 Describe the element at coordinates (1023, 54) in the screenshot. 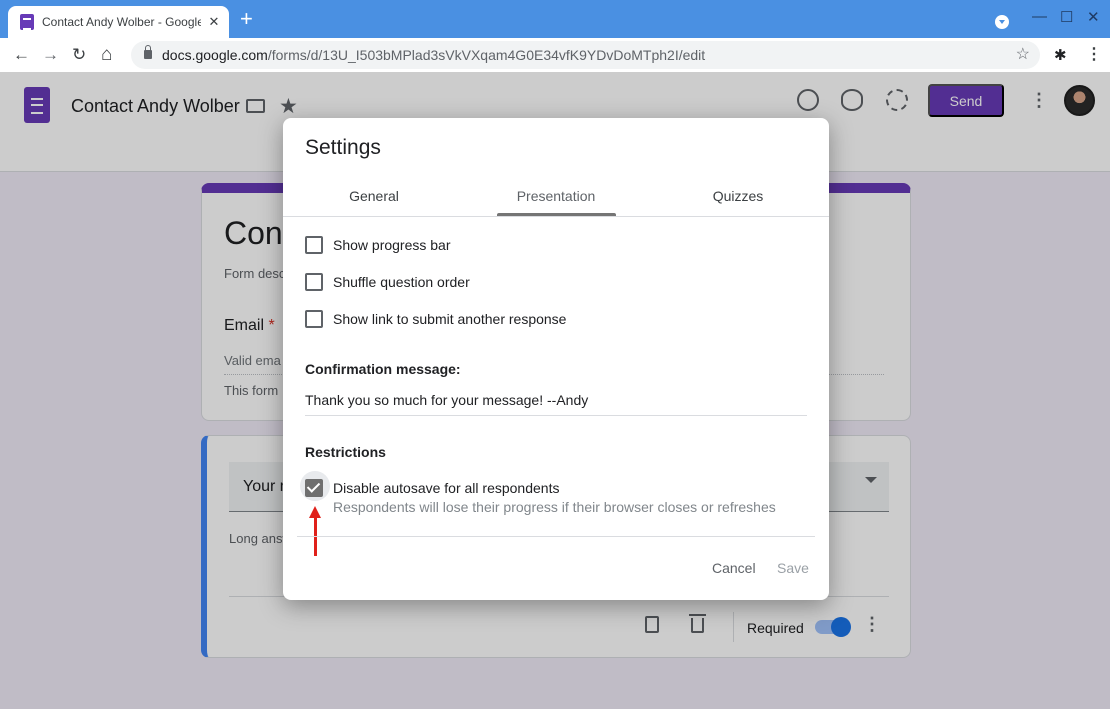

I see `bookmark-star-icon: ☆` at that location.